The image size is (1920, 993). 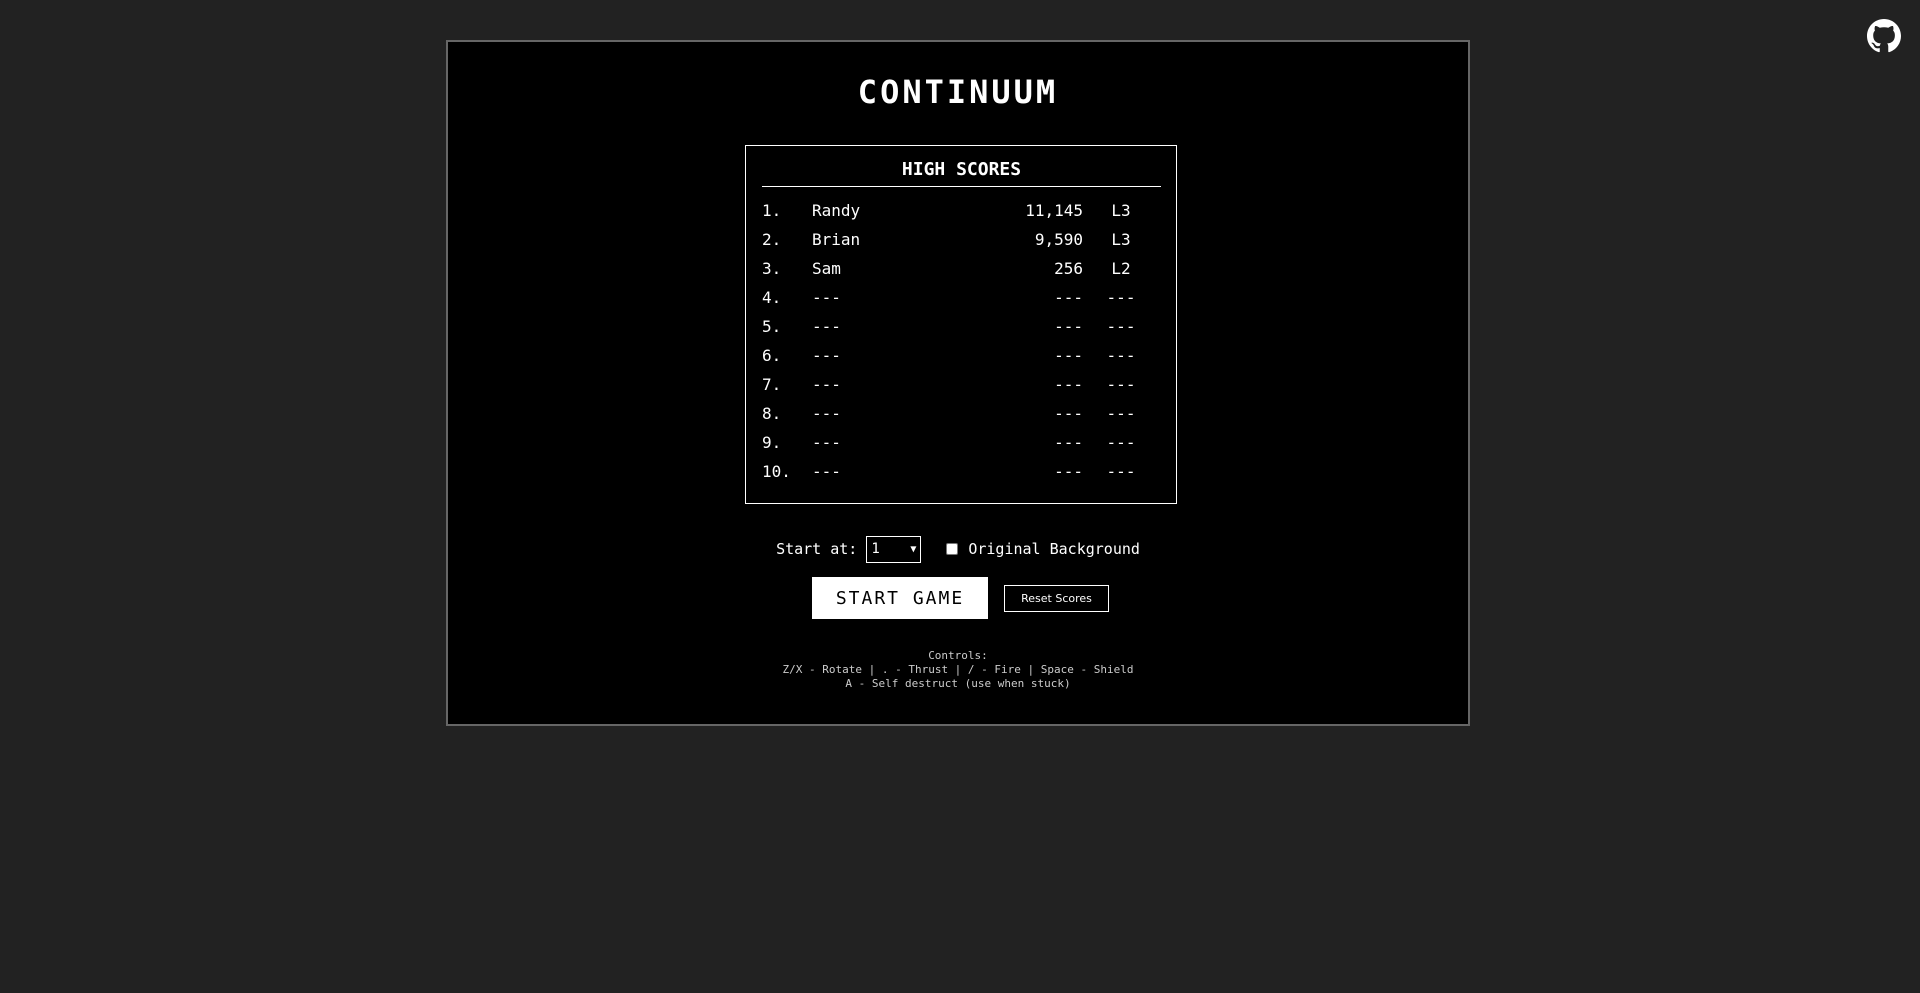 I want to click on reset-scores-button: Reset Scores, so click(x=1056, y=598).